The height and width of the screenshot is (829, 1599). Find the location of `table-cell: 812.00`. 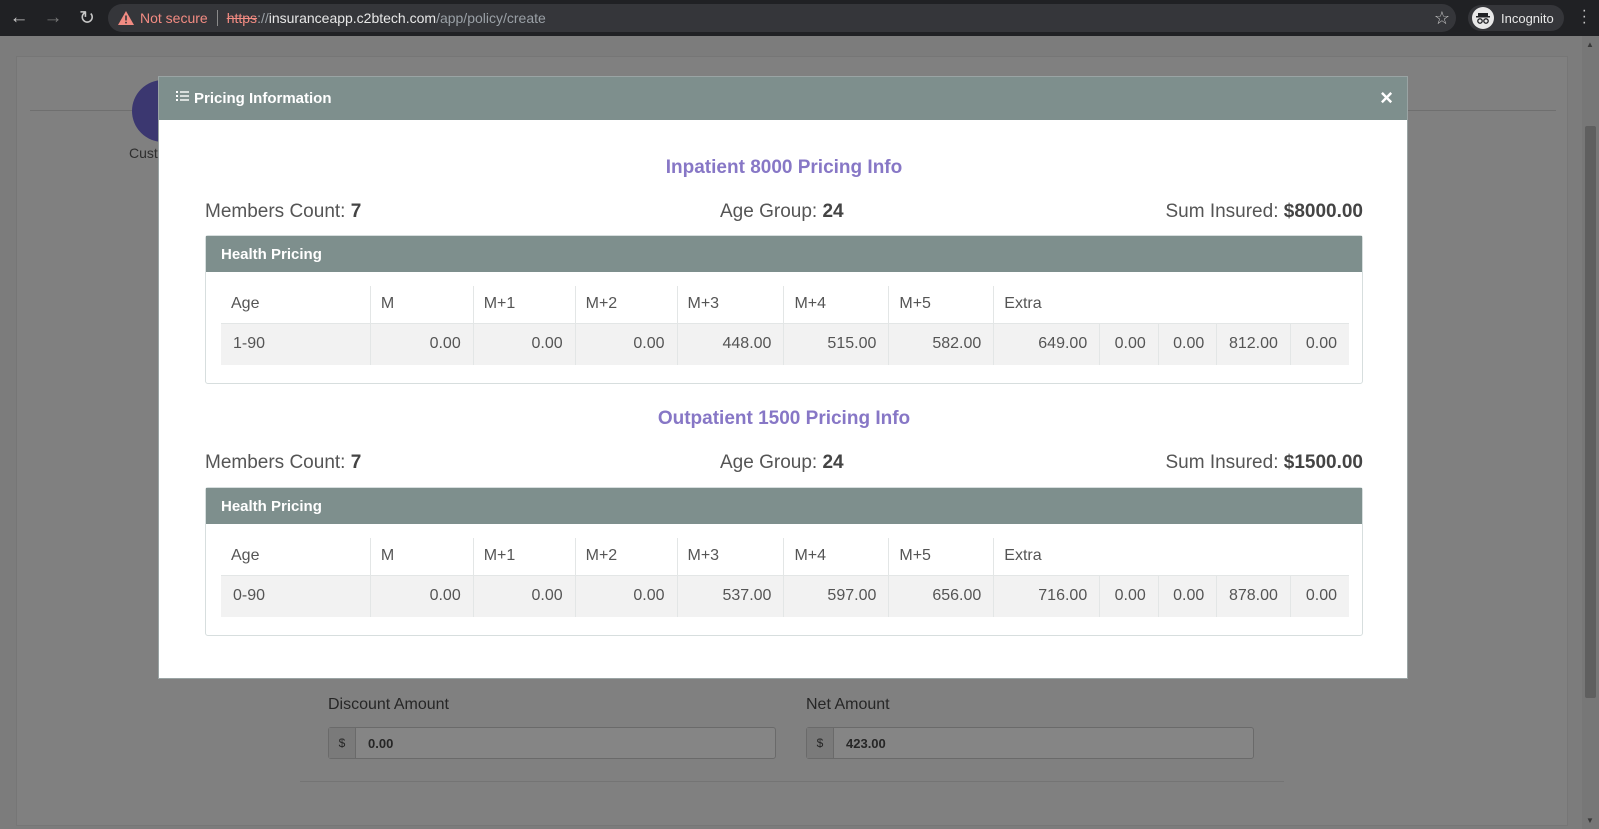

table-cell: 812.00 is located at coordinates (1253, 344).